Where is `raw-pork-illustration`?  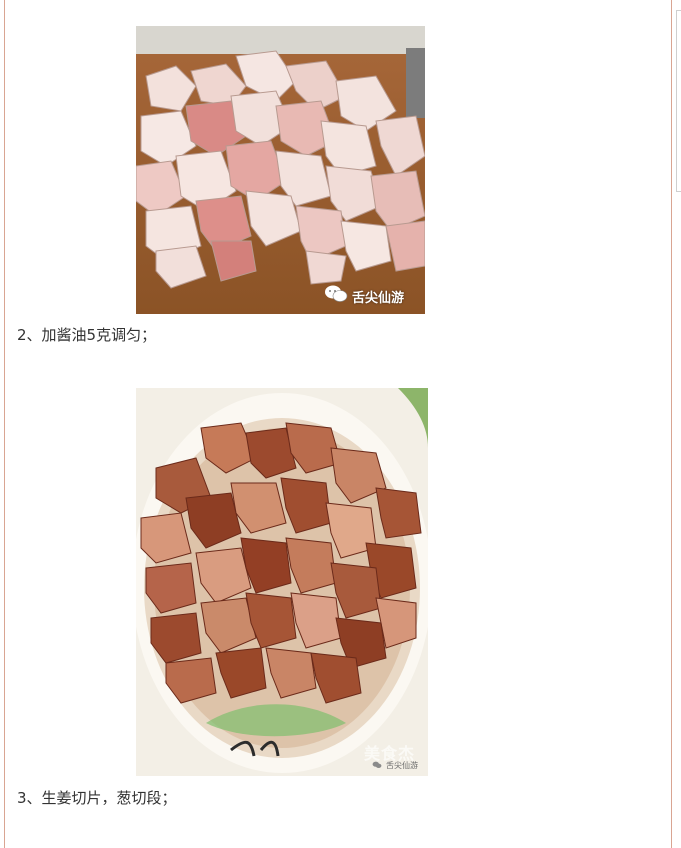
raw-pork-illustration is located at coordinates (280, 170).